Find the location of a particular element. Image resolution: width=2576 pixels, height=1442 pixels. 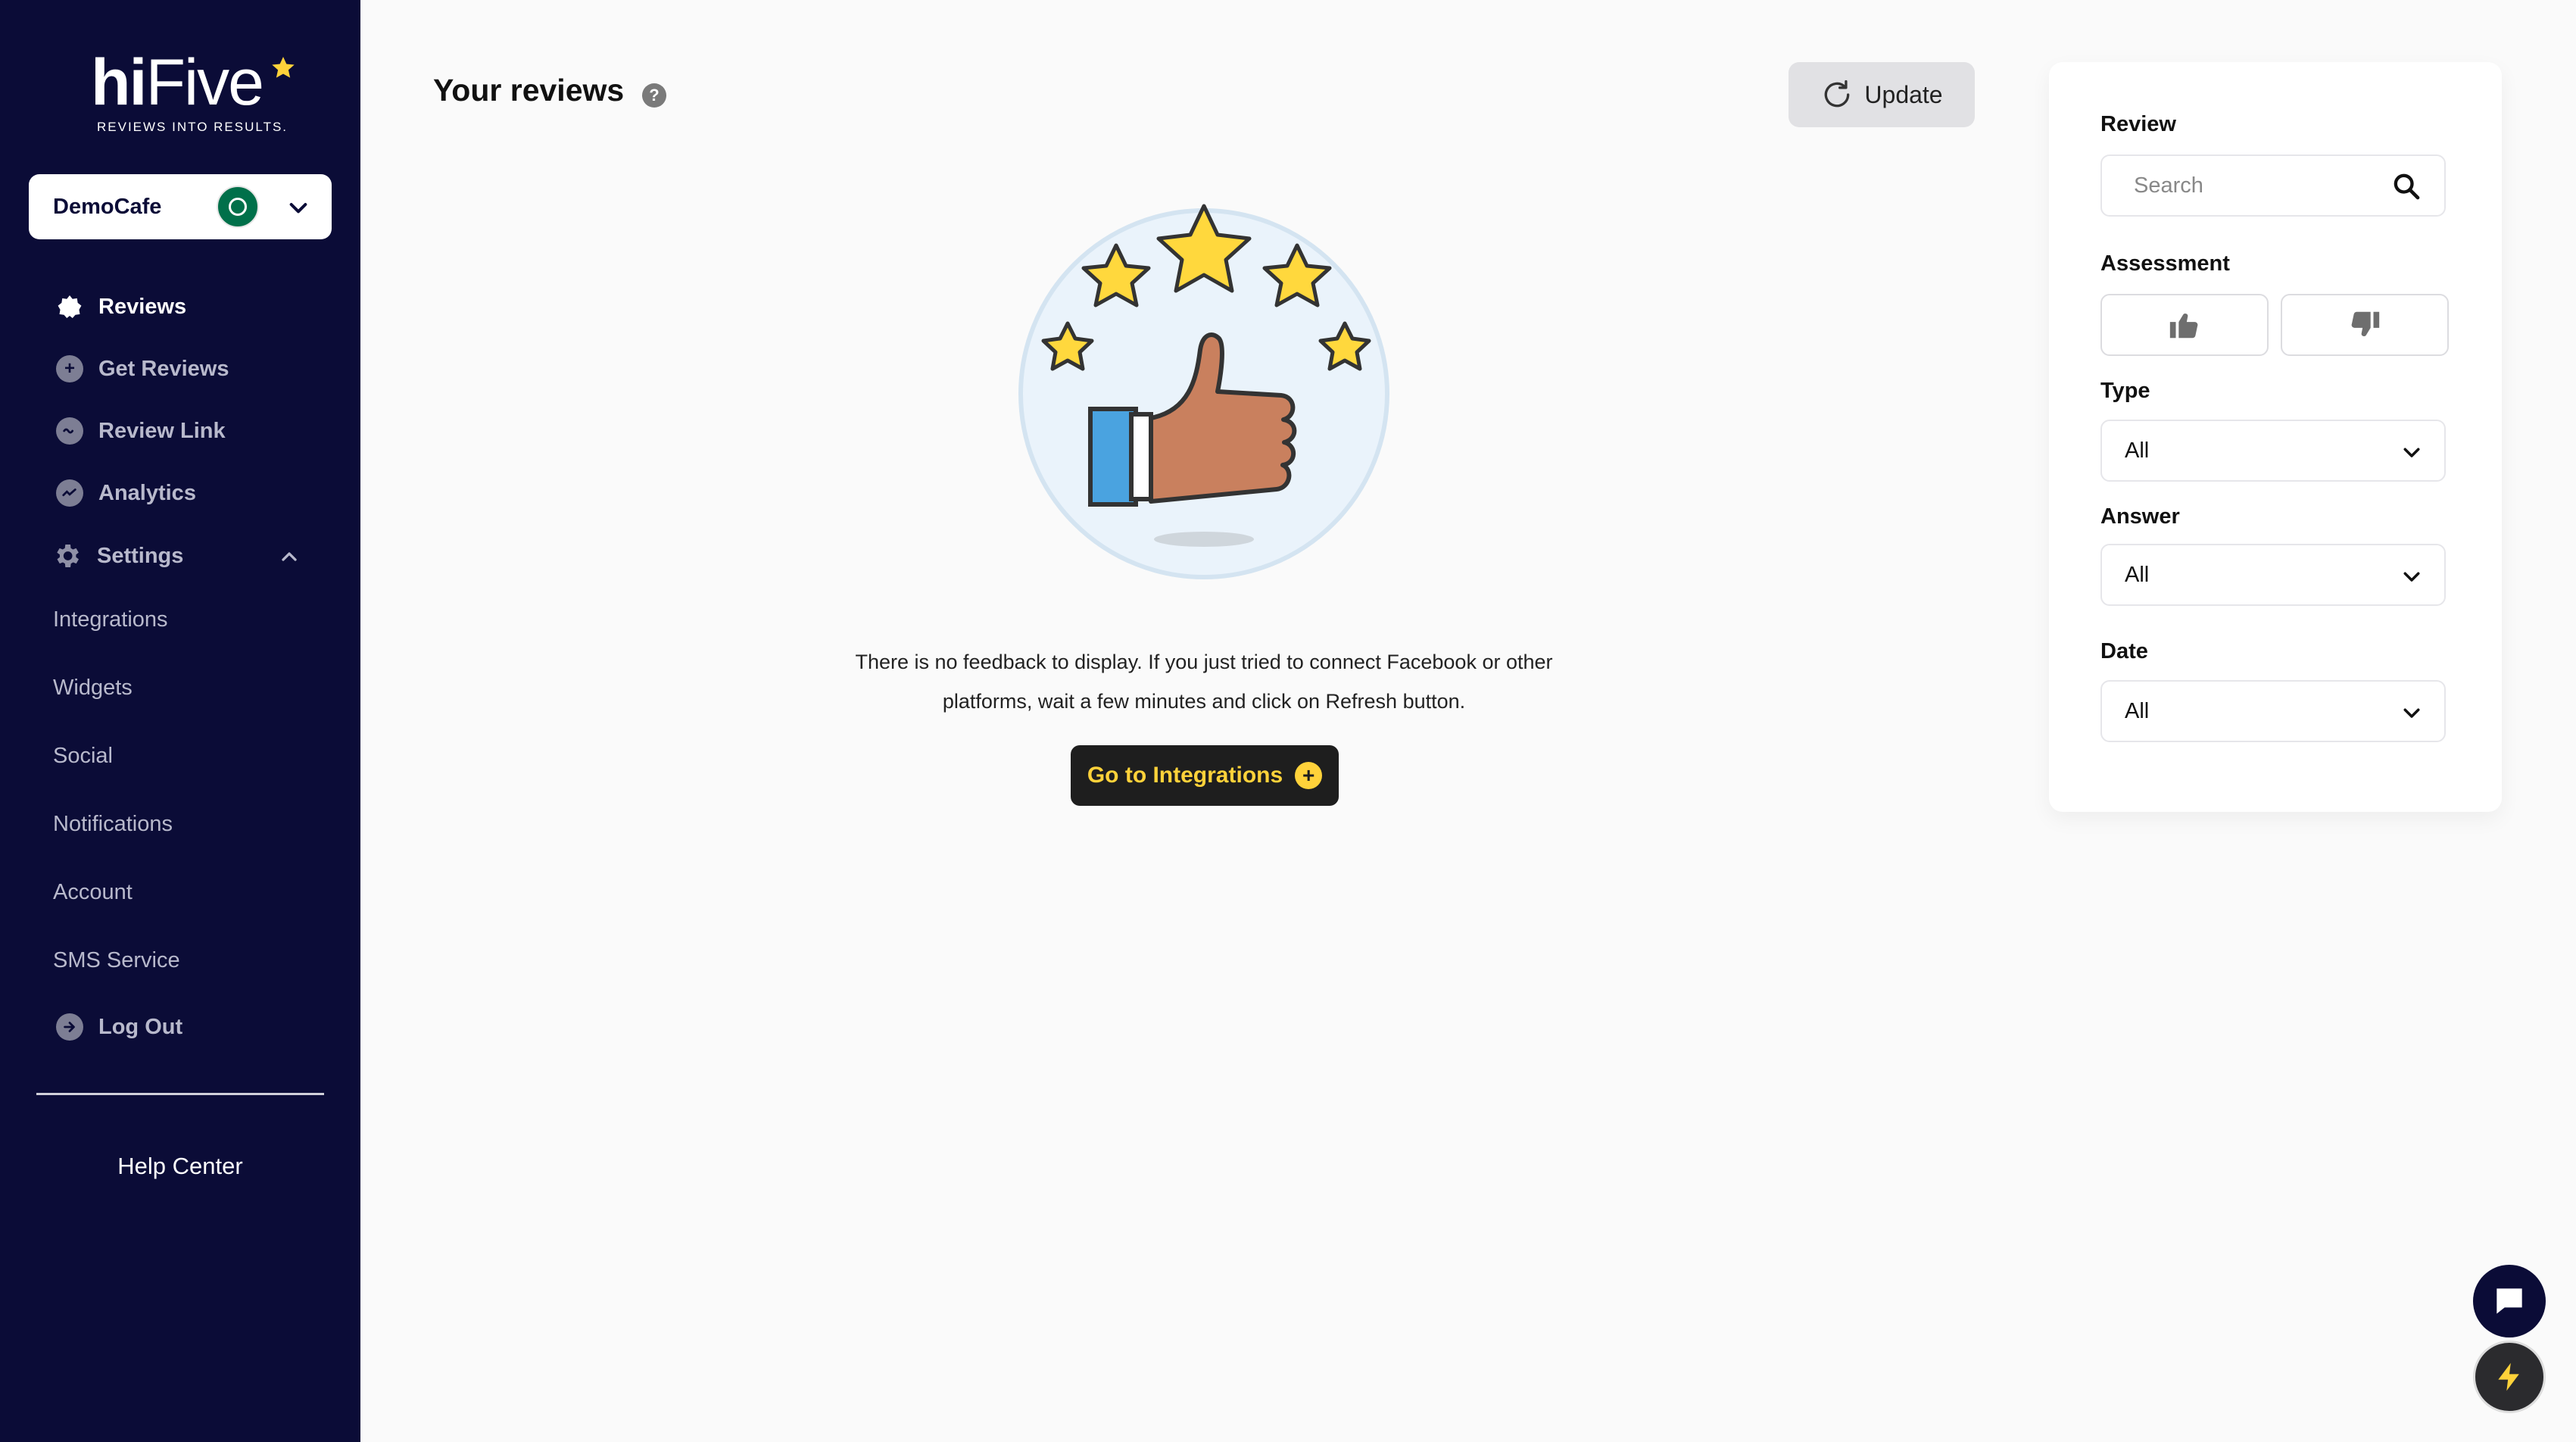

help-icon: ? is located at coordinates (654, 95).